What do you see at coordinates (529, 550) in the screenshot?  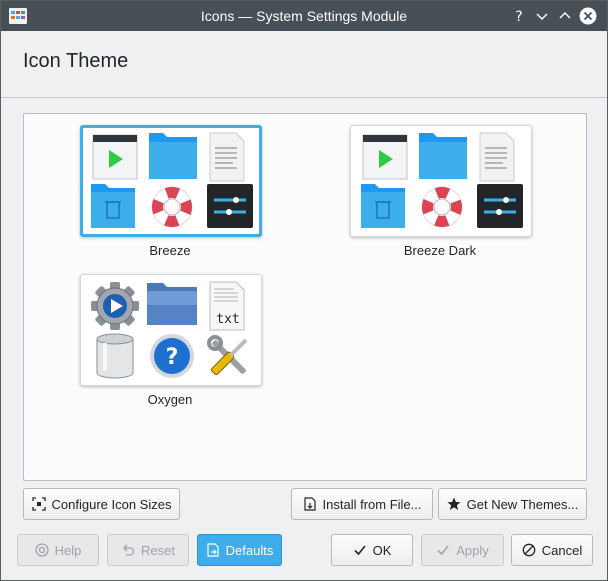 I see `cancel-icon` at bounding box center [529, 550].